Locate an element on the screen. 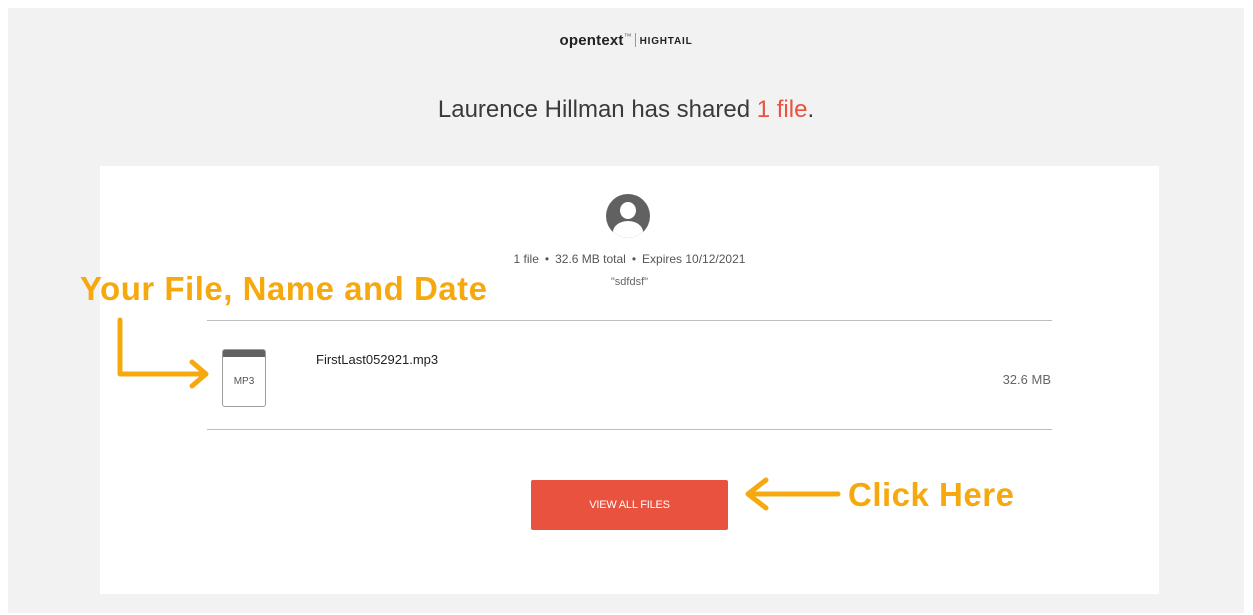  elbow-arrow-icon is located at coordinates (163, 353).